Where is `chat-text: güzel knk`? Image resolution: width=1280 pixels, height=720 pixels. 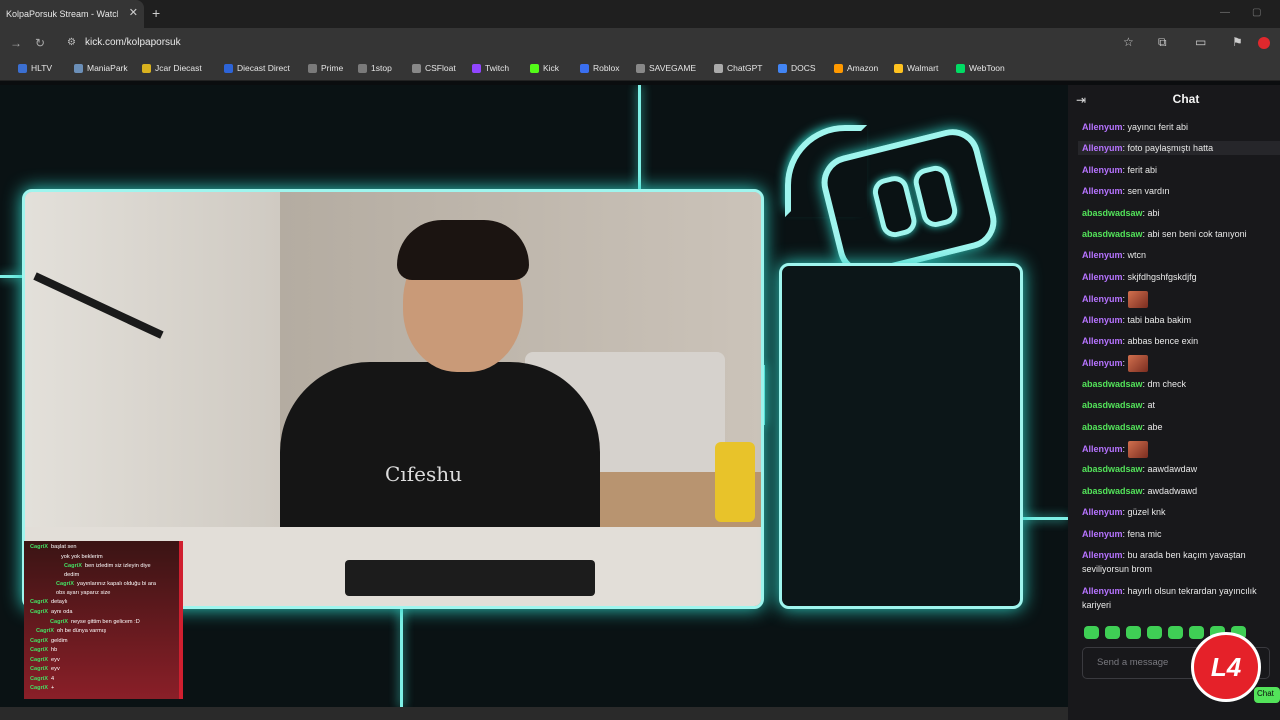 chat-text: güzel knk is located at coordinates (1146, 512).